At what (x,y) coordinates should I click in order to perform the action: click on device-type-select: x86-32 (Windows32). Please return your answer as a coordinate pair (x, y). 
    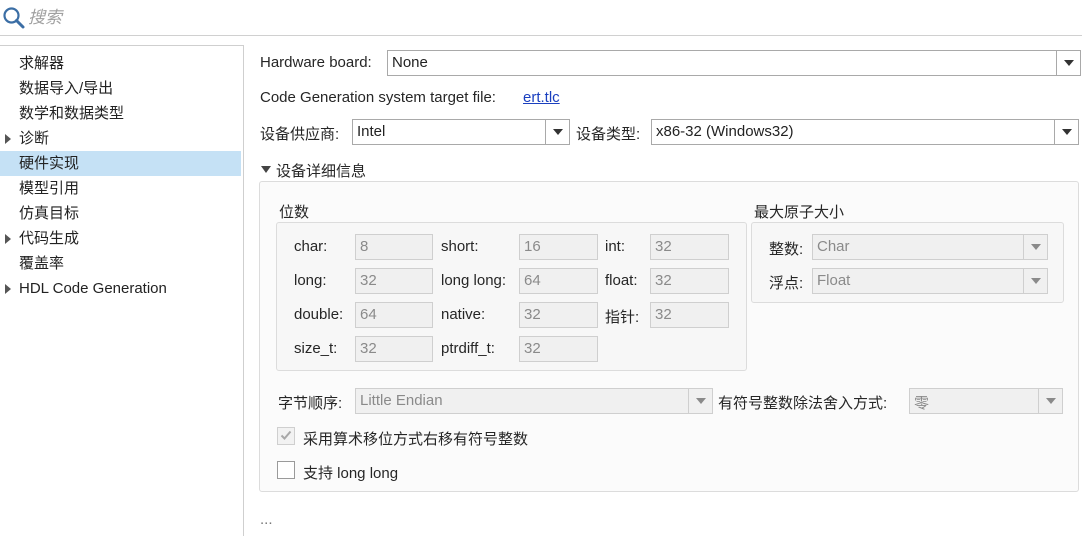
    Looking at the image, I should click on (865, 132).